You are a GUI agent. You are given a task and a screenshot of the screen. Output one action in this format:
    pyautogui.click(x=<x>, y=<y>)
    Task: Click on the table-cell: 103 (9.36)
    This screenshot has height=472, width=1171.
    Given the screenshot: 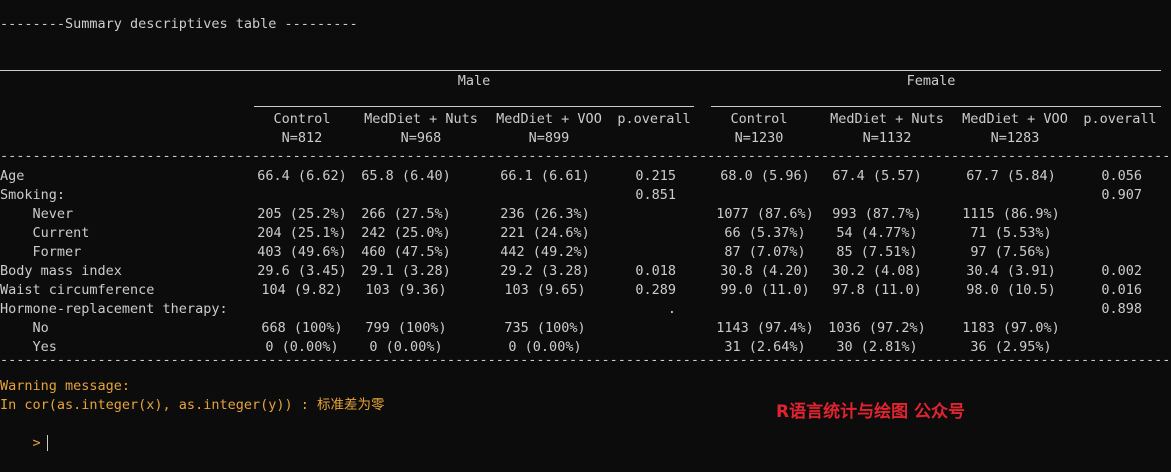 What is the action you would take?
    pyautogui.click(x=406, y=290)
    